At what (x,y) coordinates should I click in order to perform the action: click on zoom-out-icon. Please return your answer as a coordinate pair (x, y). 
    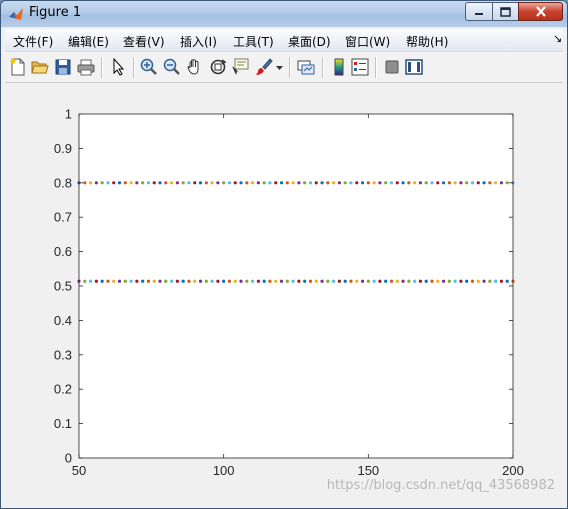
    Looking at the image, I should click on (172, 67).